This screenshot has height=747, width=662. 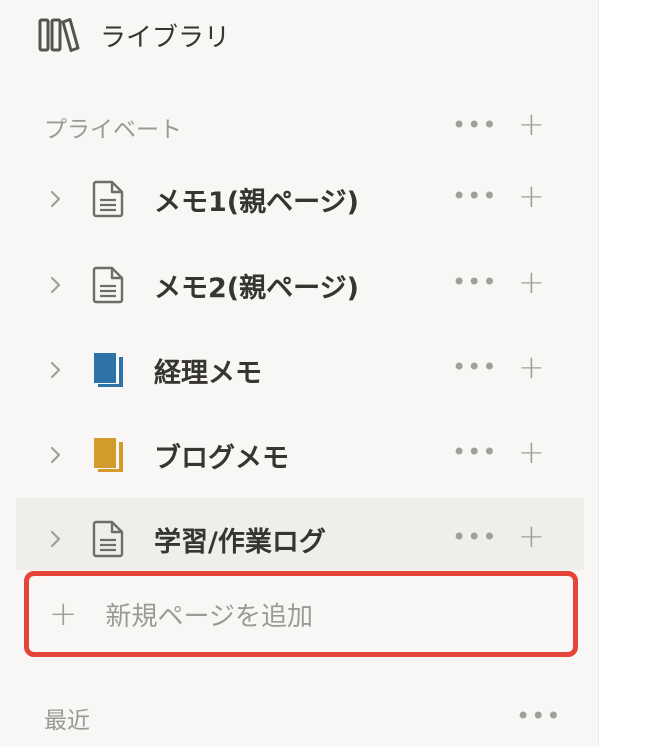 What do you see at coordinates (208, 373) in the screenshot?
I see `page-title: 経理メモ` at bounding box center [208, 373].